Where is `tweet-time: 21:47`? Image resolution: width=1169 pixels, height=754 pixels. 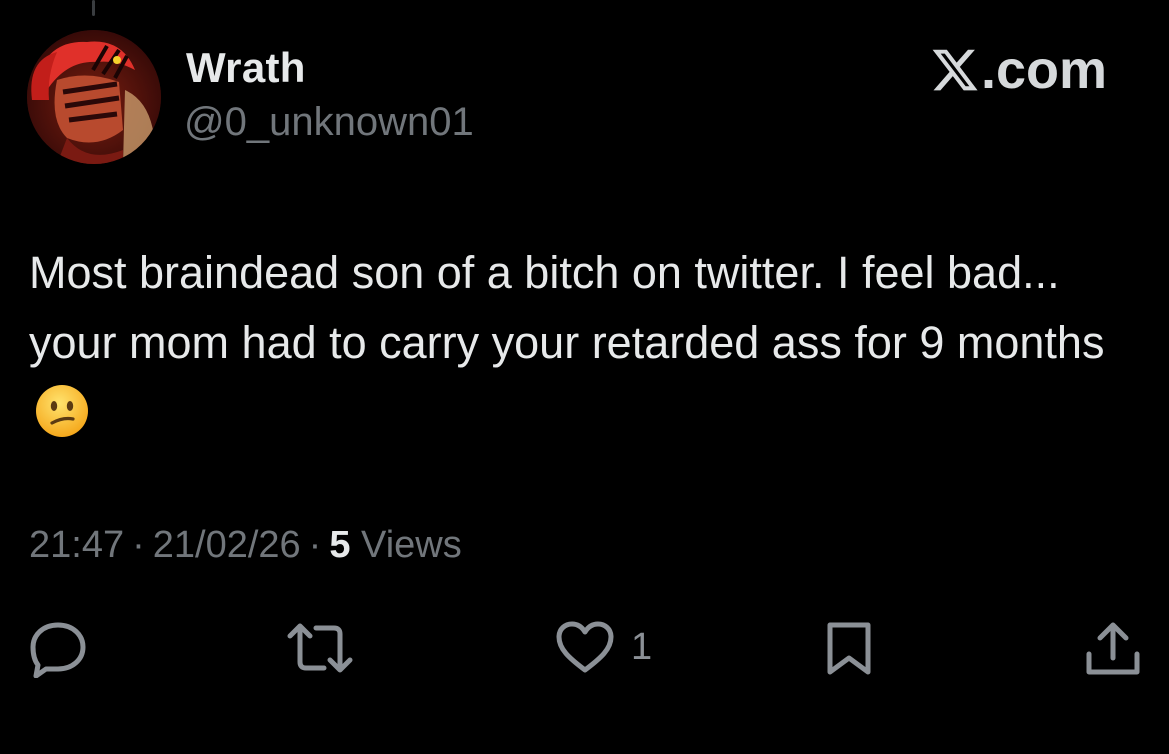 tweet-time: 21:47 is located at coordinates (77, 545).